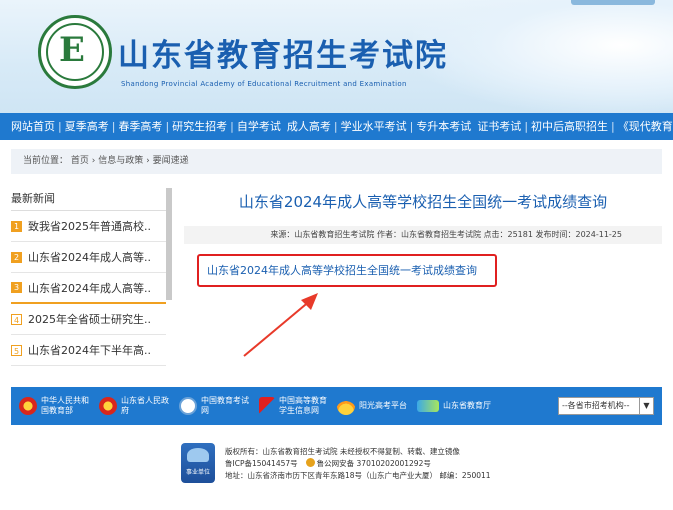  I want to click on list-item: 4 2025年全省硕士研究生.., so click(88, 319).